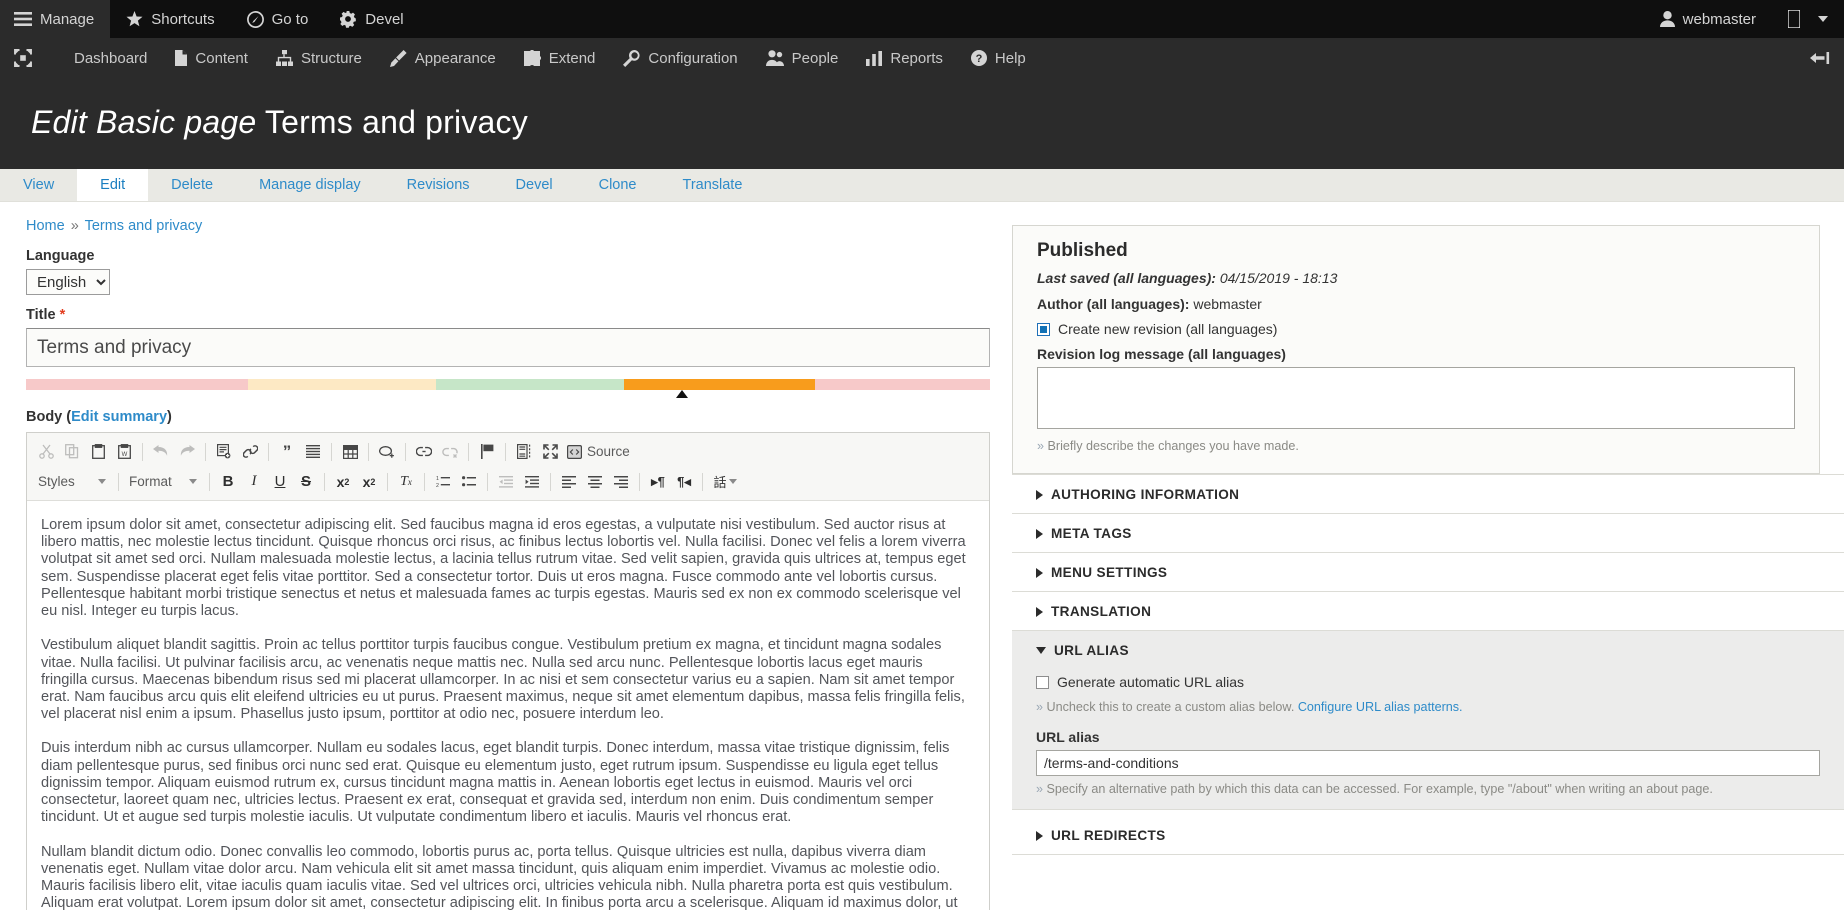 The width and height of the screenshot is (1844, 910). Describe the element at coordinates (595, 482) in the screenshot. I see `align-center-icon` at that location.